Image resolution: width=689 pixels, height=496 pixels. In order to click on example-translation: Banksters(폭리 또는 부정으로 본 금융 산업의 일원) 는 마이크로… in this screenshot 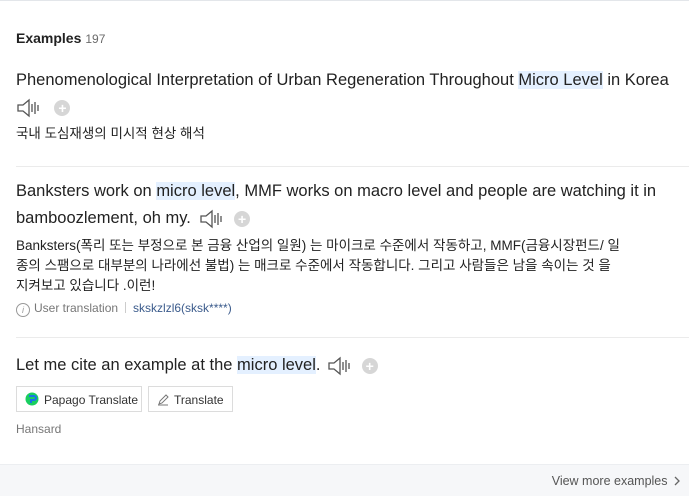, I will do `click(318, 265)`.